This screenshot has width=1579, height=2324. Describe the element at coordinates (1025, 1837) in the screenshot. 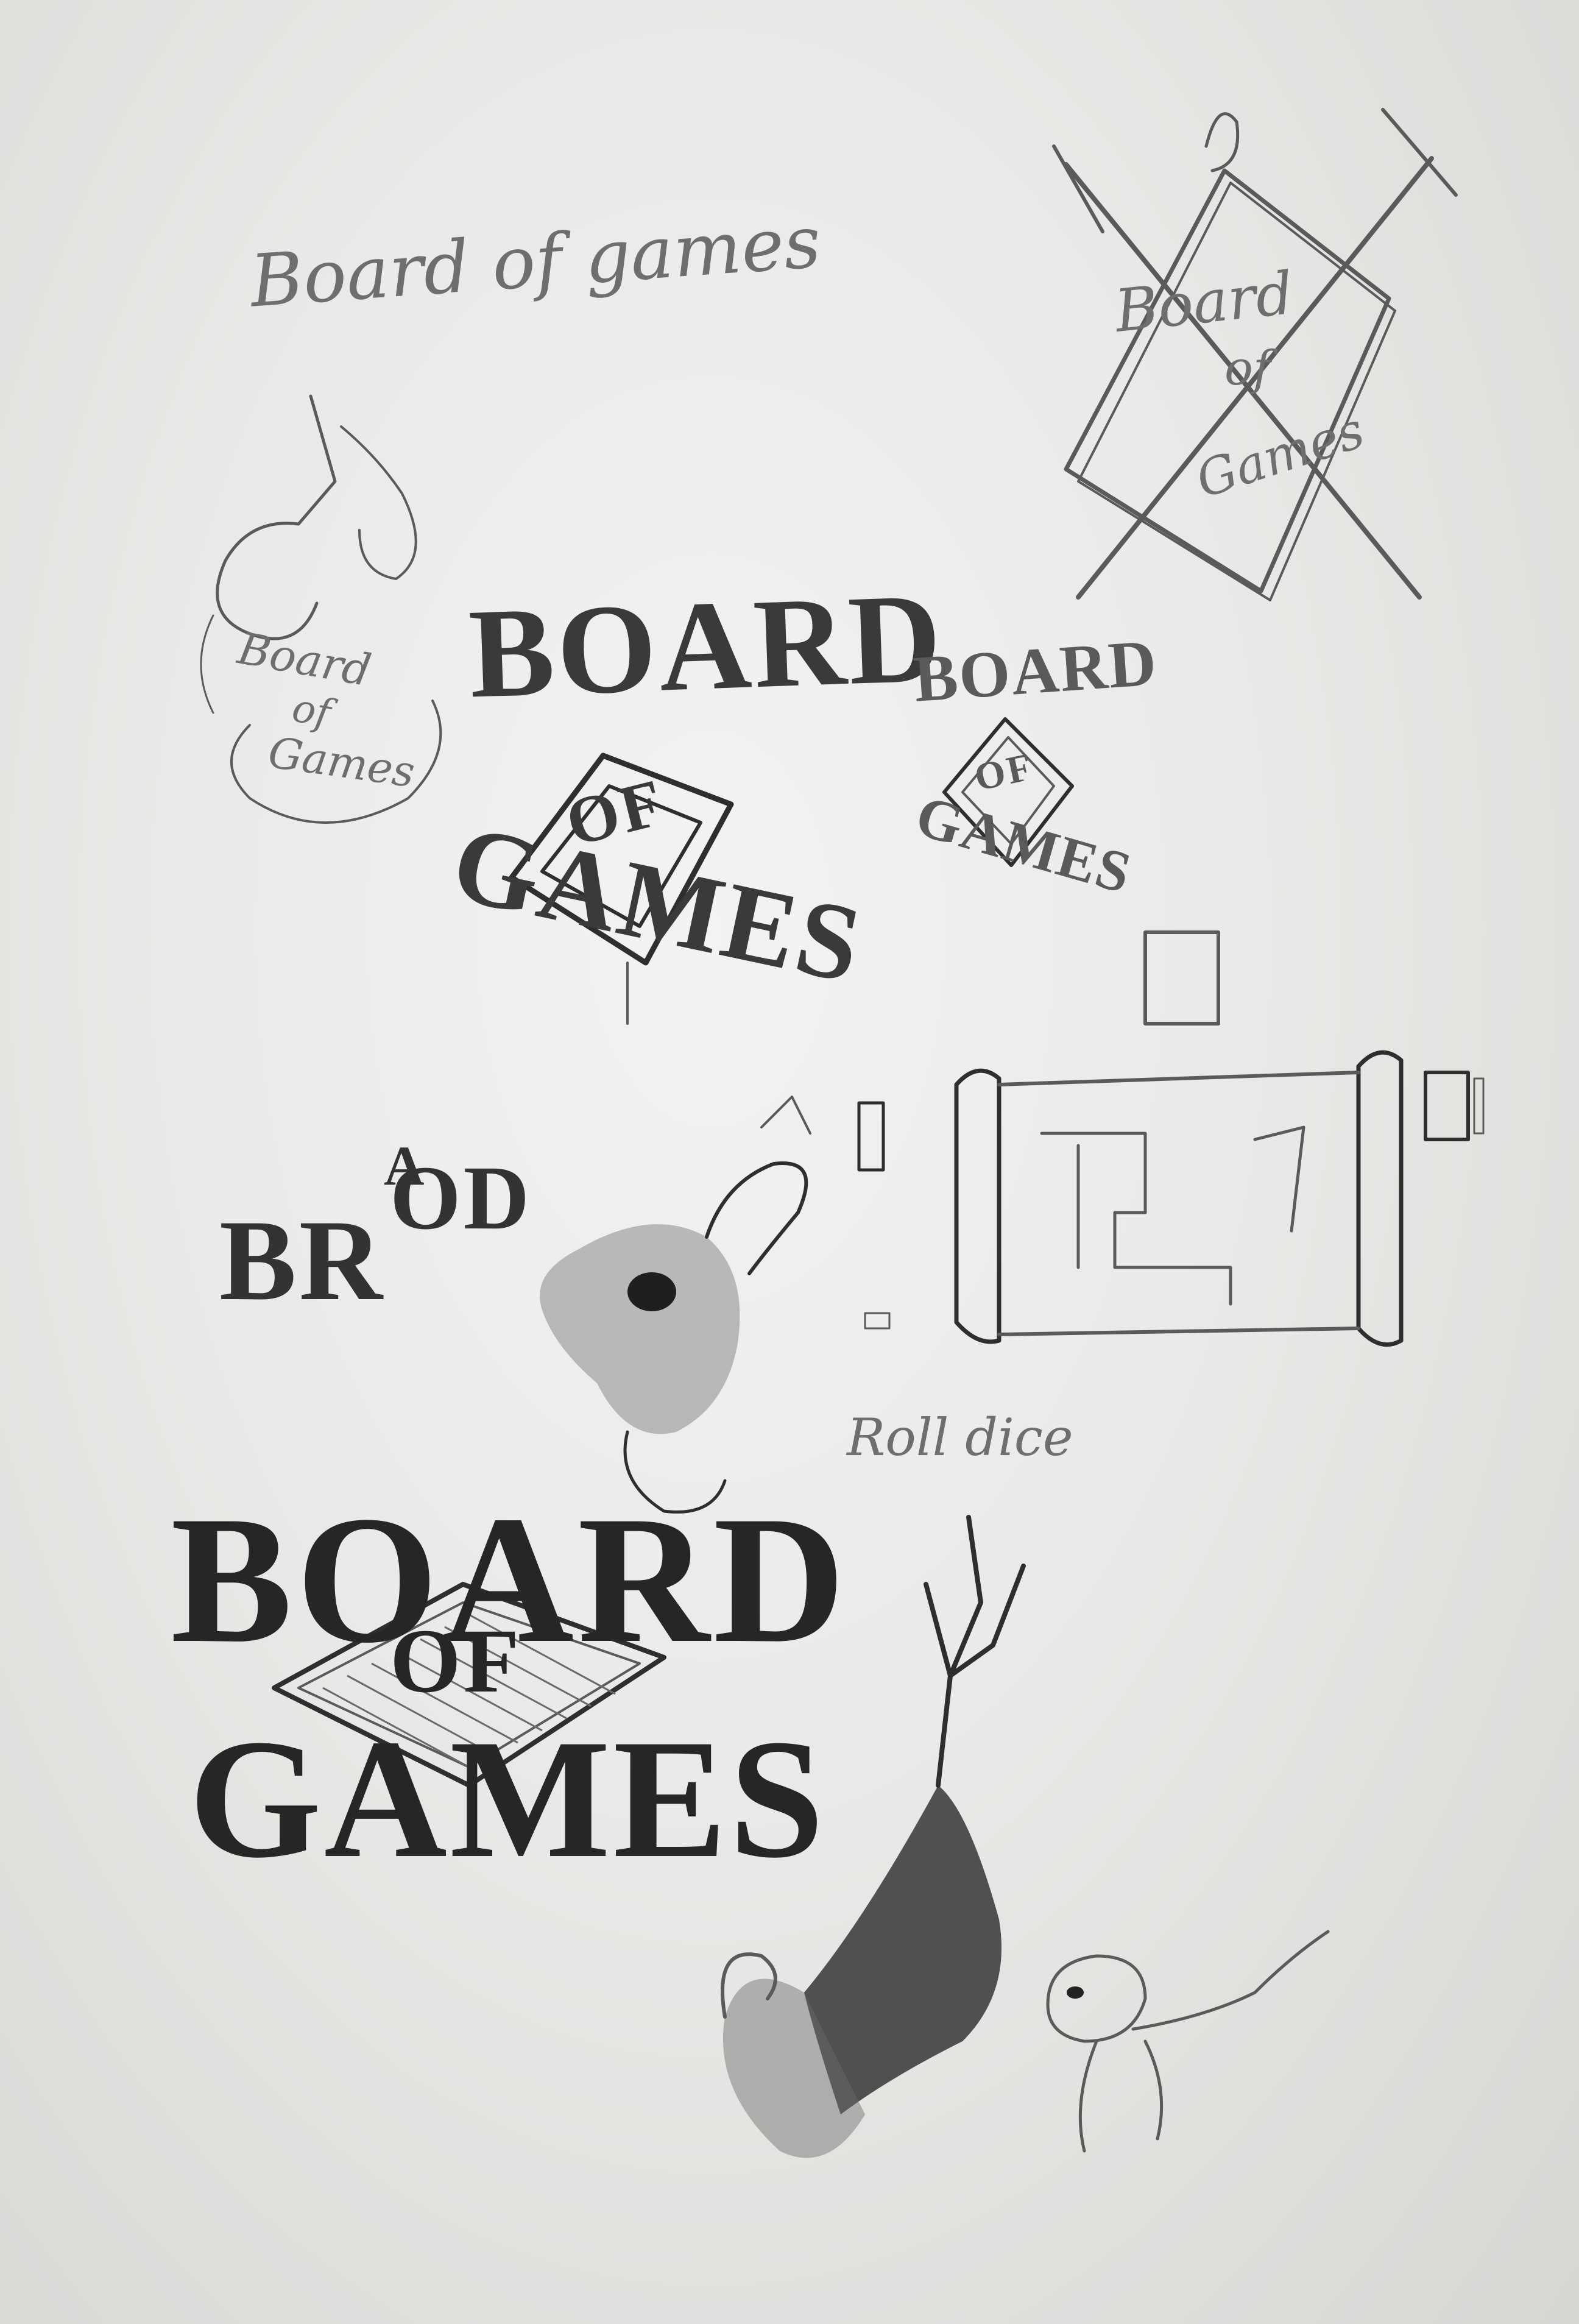

I see `tree-scroll-drawing` at that location.